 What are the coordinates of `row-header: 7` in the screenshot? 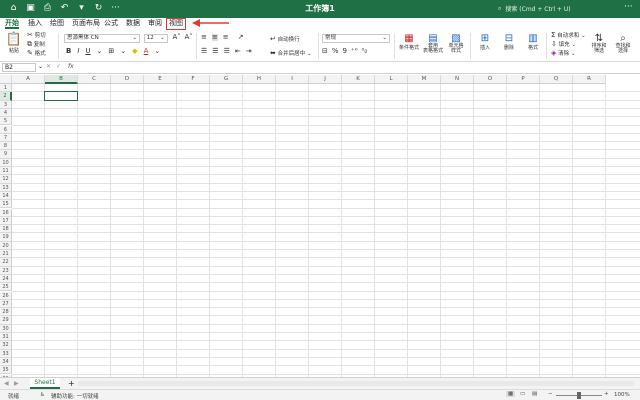 It's located at (6, 138).